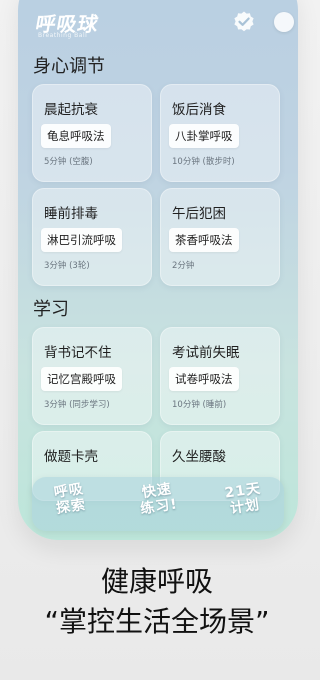 This screenshot has height=680, width=320. I want to click on verified-badge-icon, so click(244, 22).